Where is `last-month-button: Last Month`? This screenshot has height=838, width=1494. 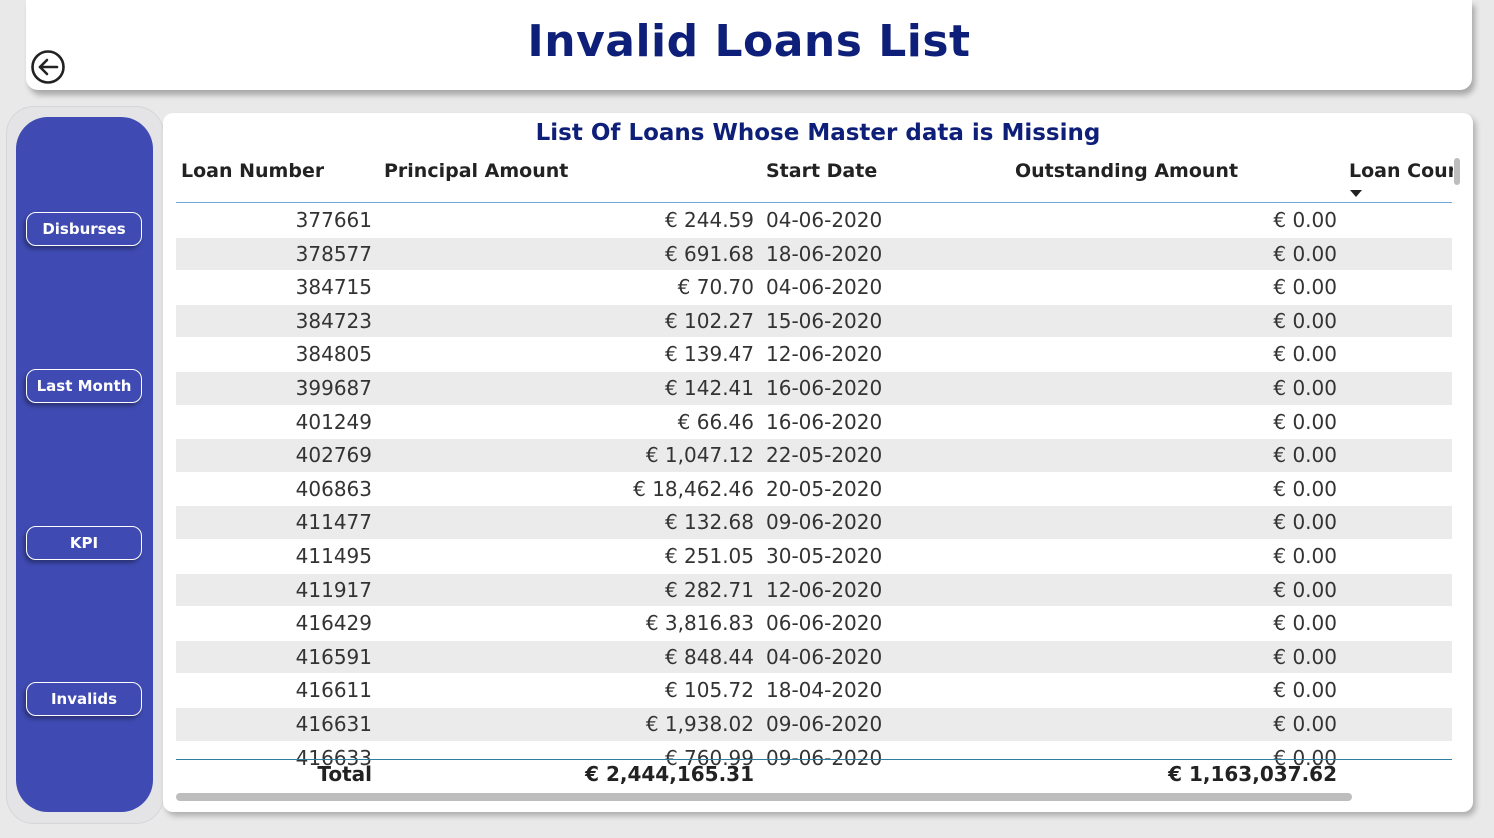 last-month-button: Last Month is located at coordinates (84, 386).